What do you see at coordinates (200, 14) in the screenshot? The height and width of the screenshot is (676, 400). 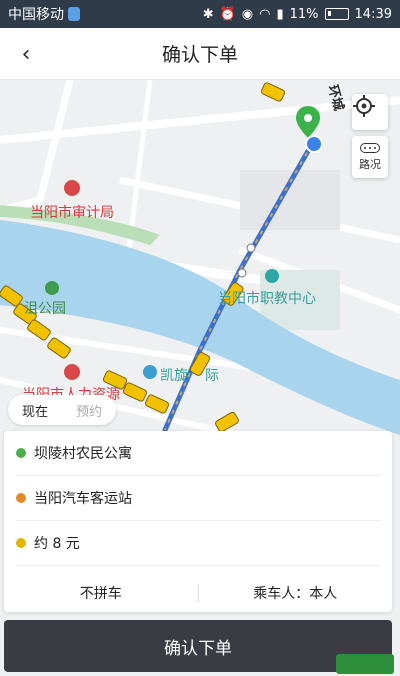 I see `status-bar: 中国移动 ✱ ⏰ ◉ ◠ ▮ 11% 14:39` at bounding box center [200, 14].